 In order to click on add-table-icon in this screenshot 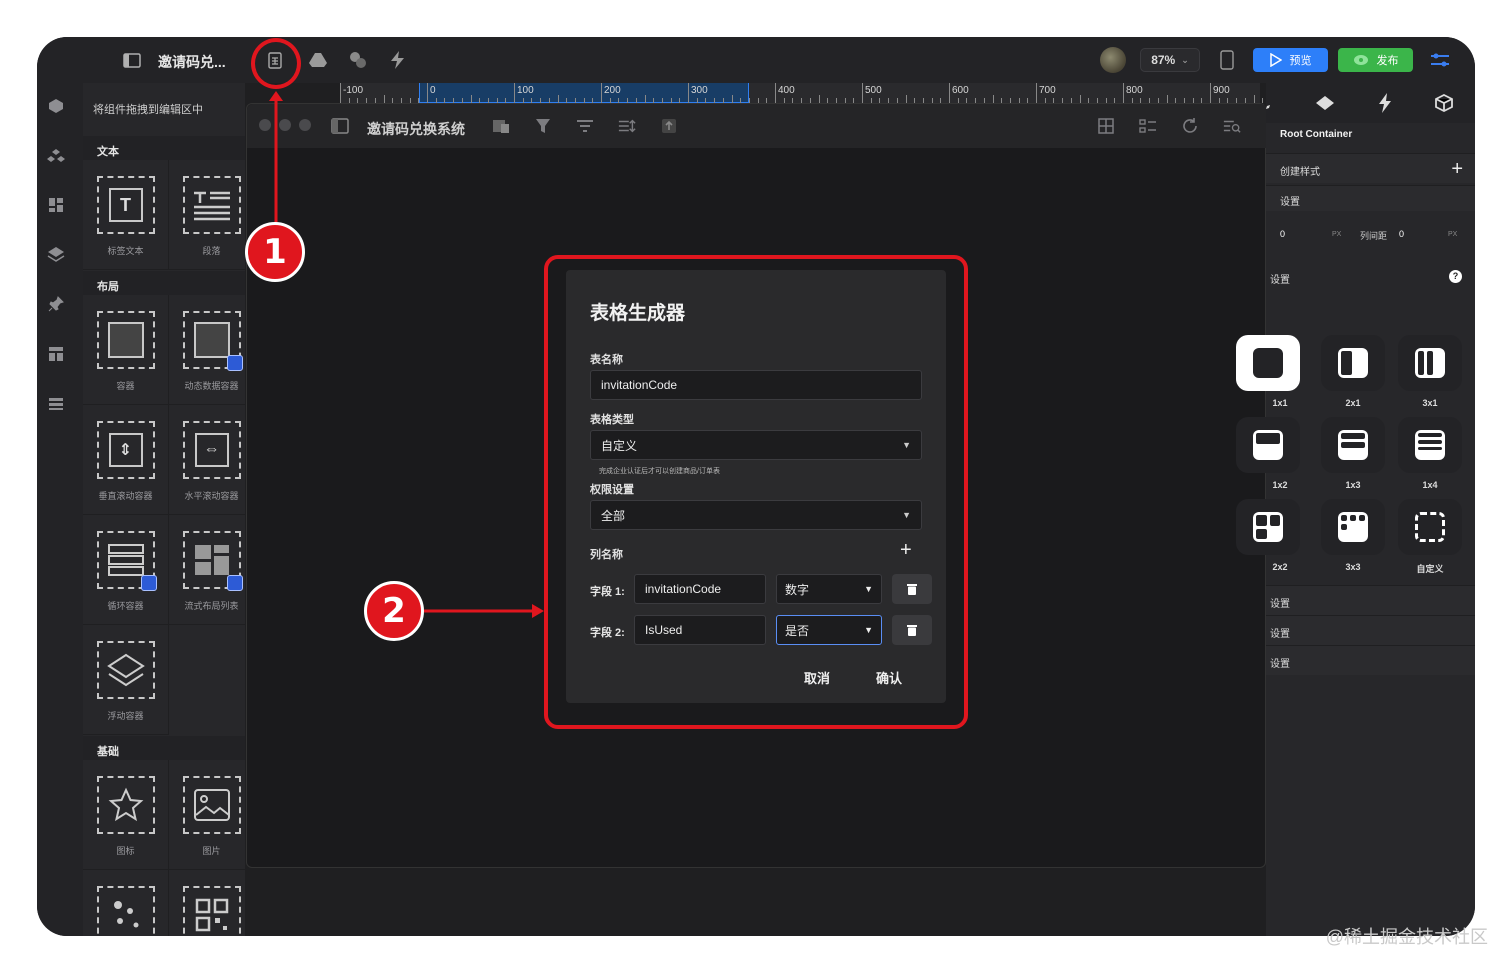, I will do `click(501, 126)`.